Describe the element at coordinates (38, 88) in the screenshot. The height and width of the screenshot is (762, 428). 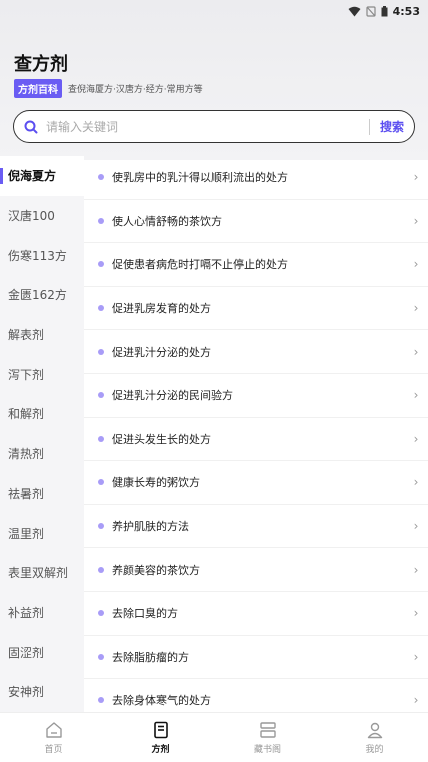
I see `category-badge: 方剂百科` at that location.